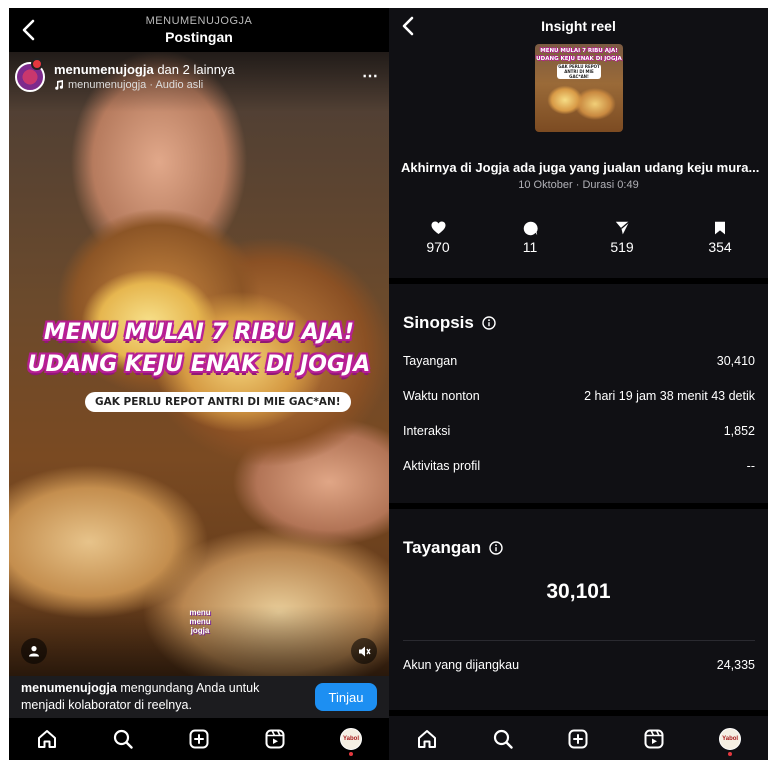  I want to click on sinopsis-title: Sinopsis, so click(449, 323).